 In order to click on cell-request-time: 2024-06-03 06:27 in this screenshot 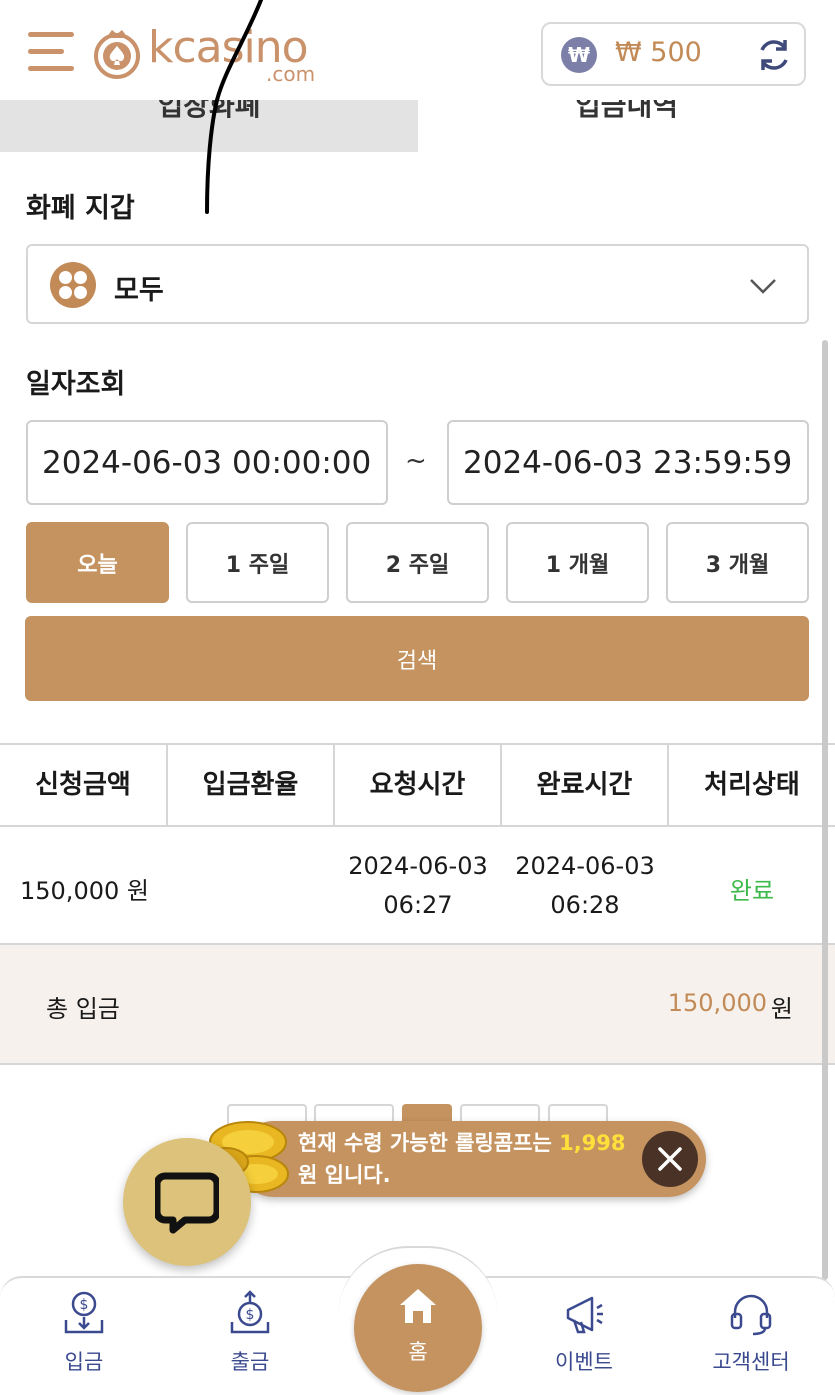, I will do `click(418, 886)`.